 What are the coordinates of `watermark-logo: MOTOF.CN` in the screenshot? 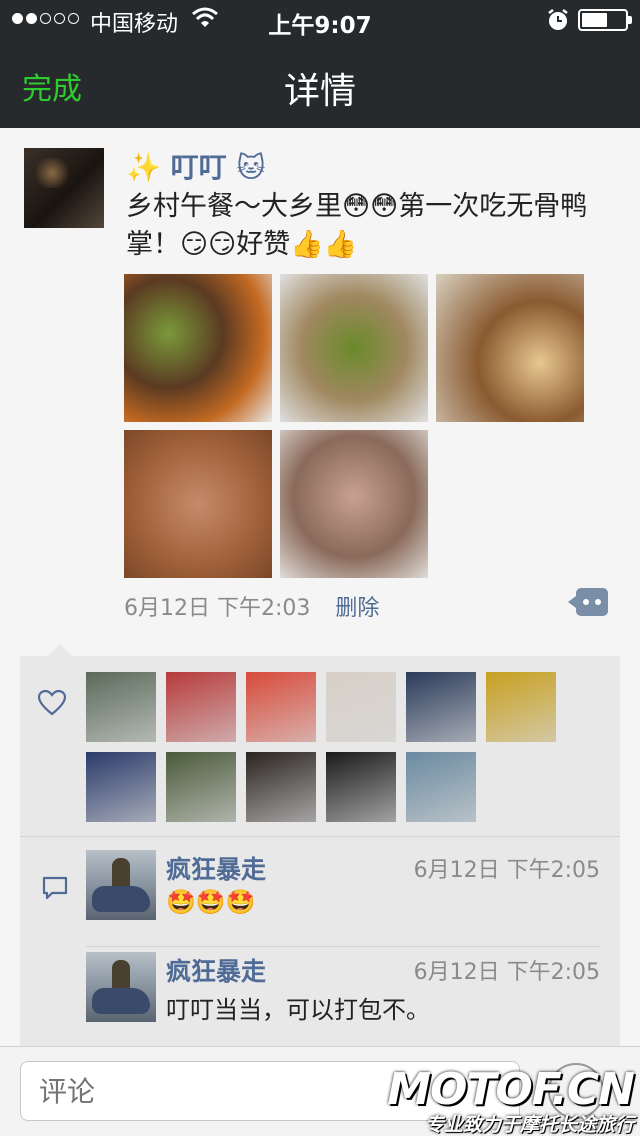 It's located at (511, 1089).